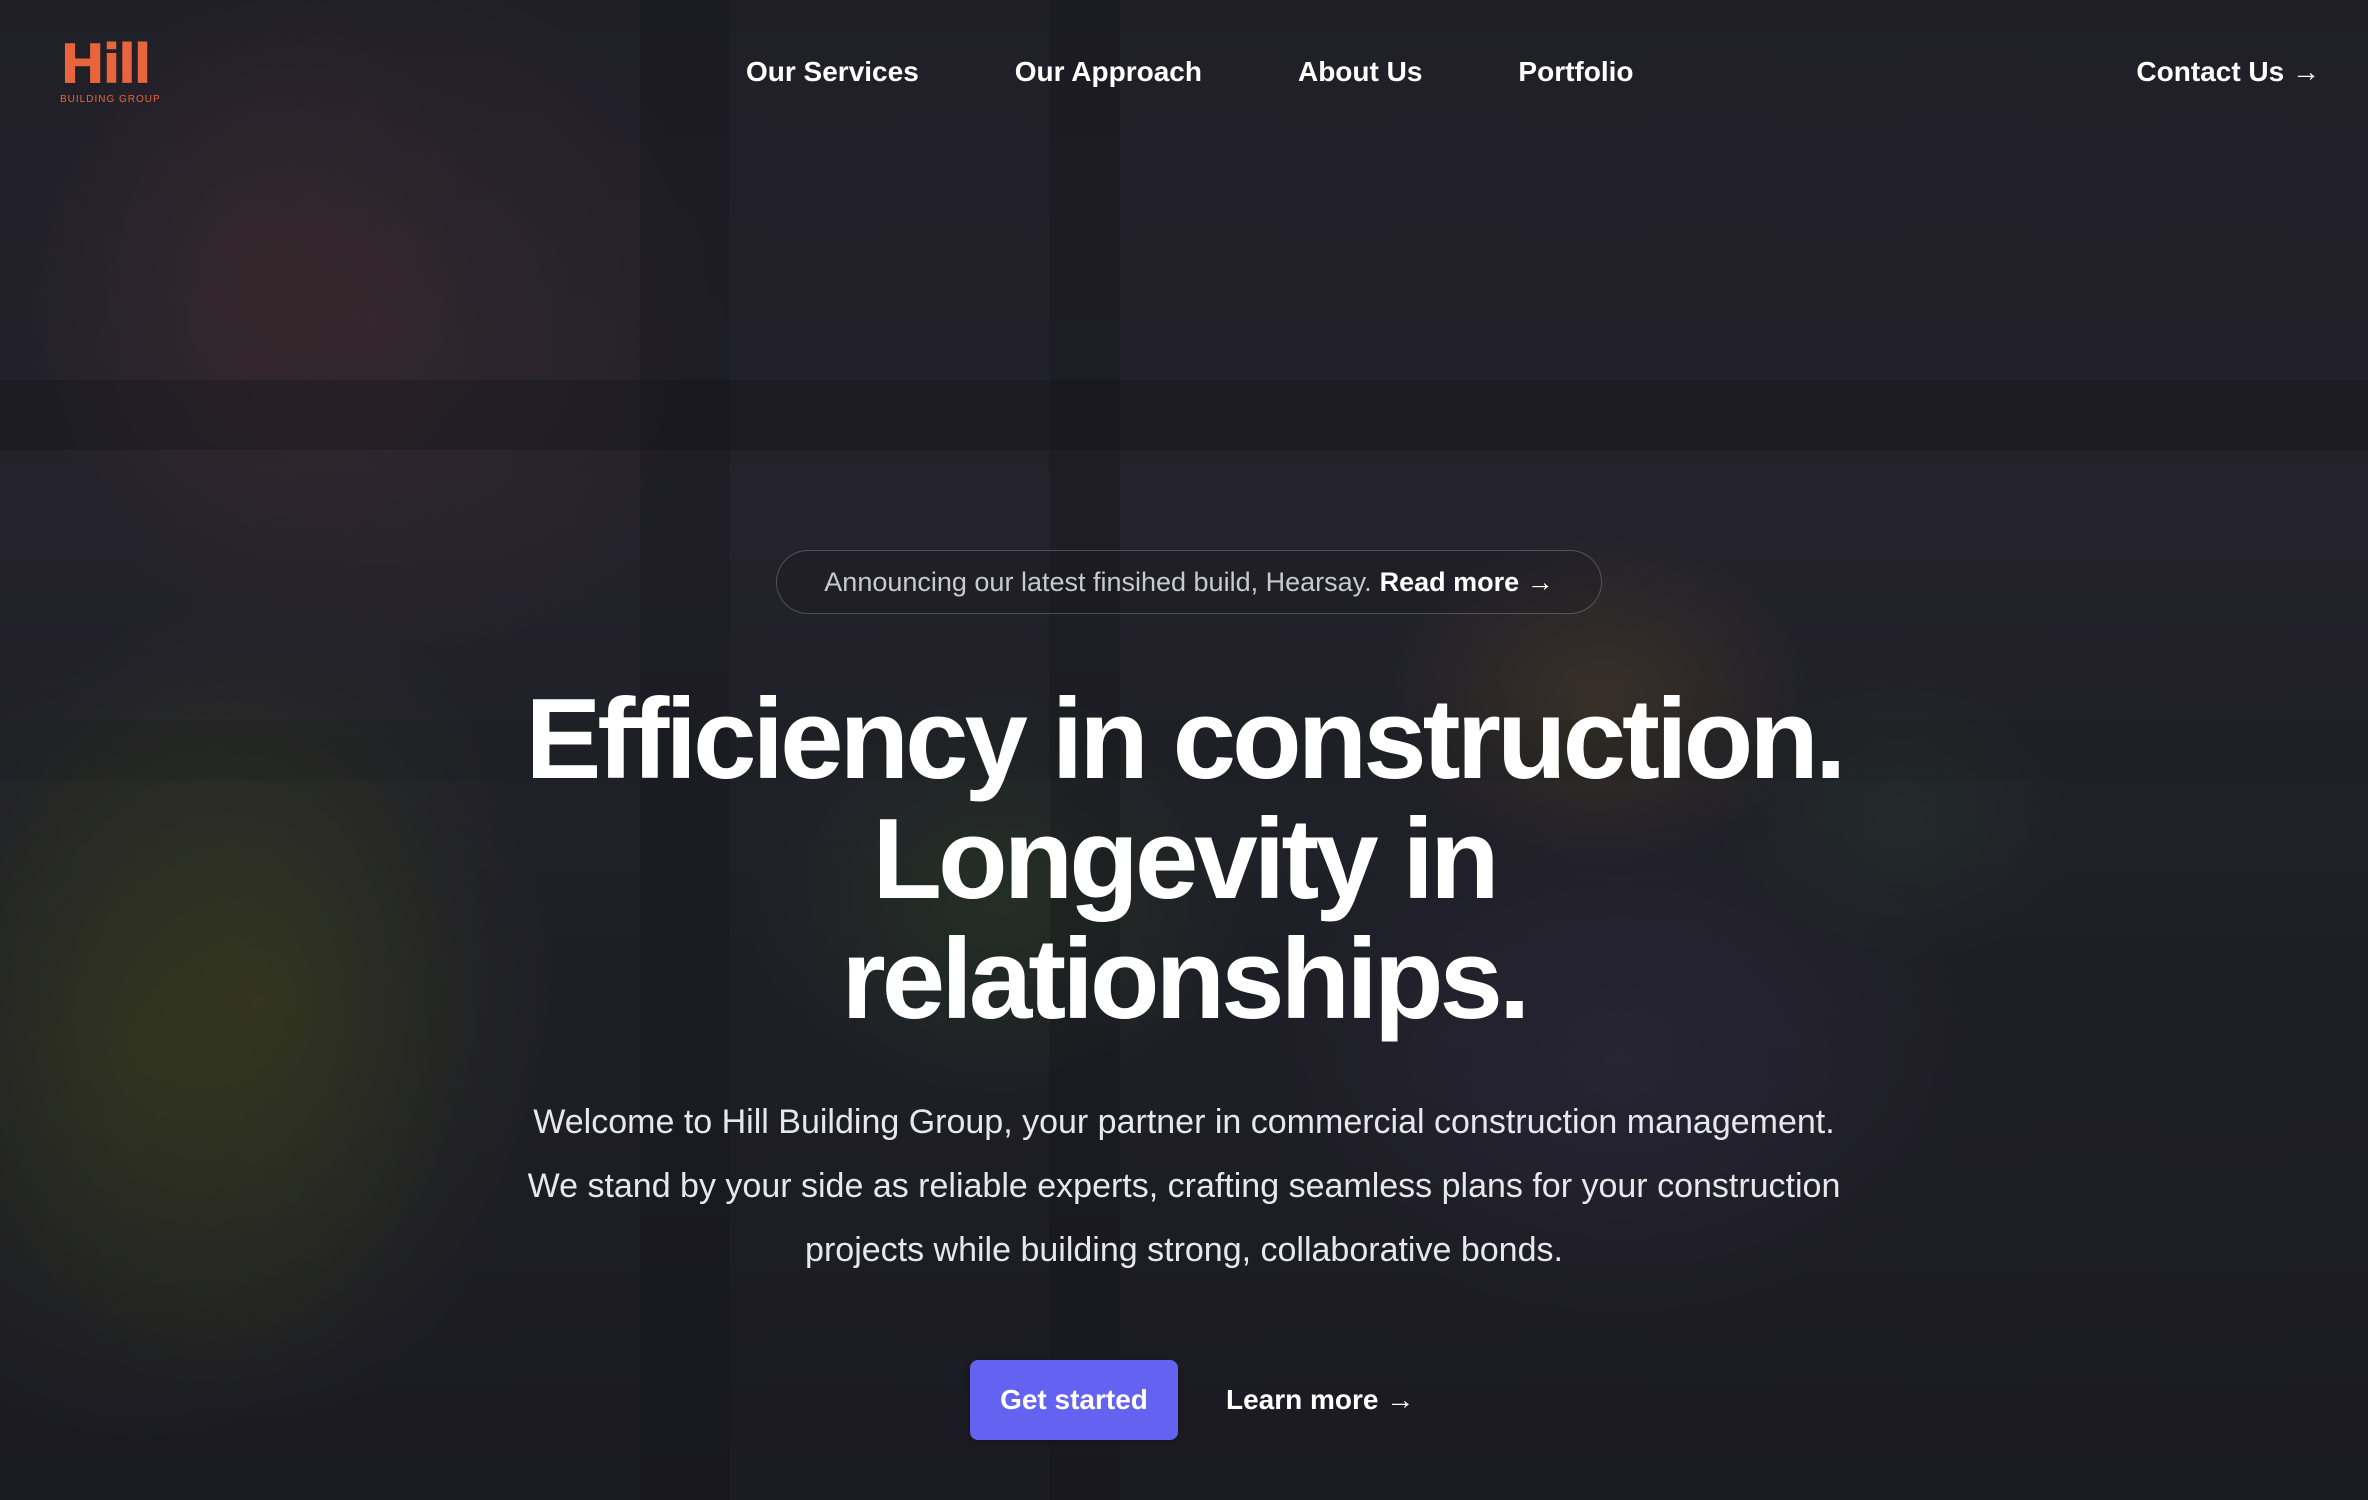  Describe the element at coordinates (1074, 1400) in the screenshot. I see `get-started-button: Get started` at that location.